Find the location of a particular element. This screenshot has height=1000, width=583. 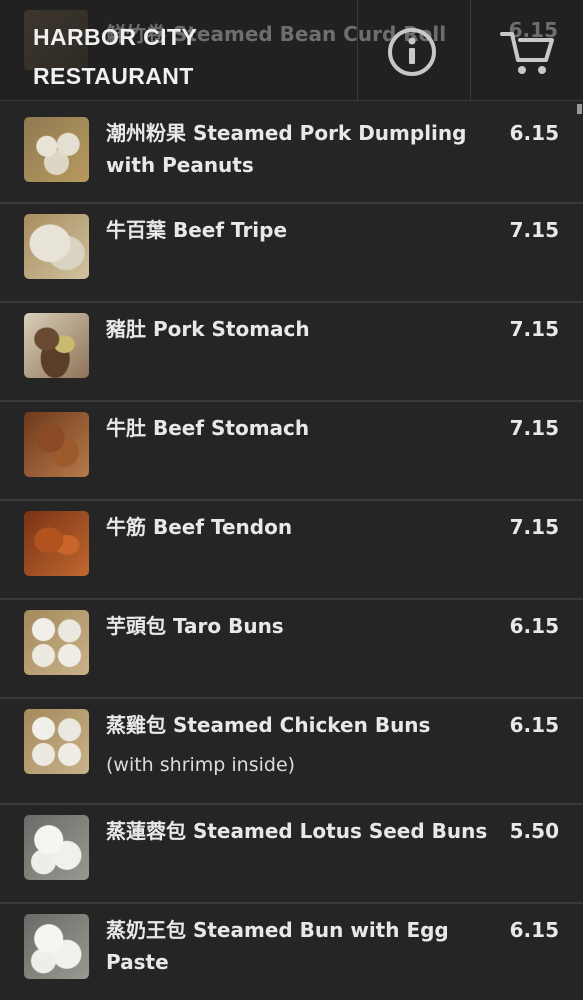

shopping-cart-icon is located at coordinates (527, 53).